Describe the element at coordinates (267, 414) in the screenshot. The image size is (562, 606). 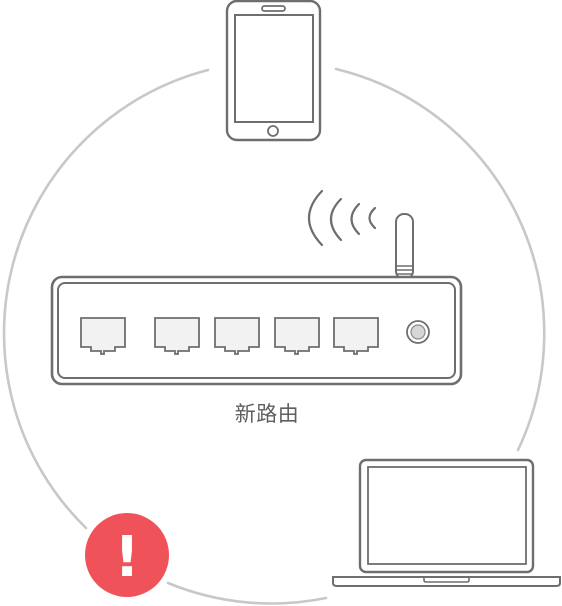
I see `router-label: 新路由` at that location.